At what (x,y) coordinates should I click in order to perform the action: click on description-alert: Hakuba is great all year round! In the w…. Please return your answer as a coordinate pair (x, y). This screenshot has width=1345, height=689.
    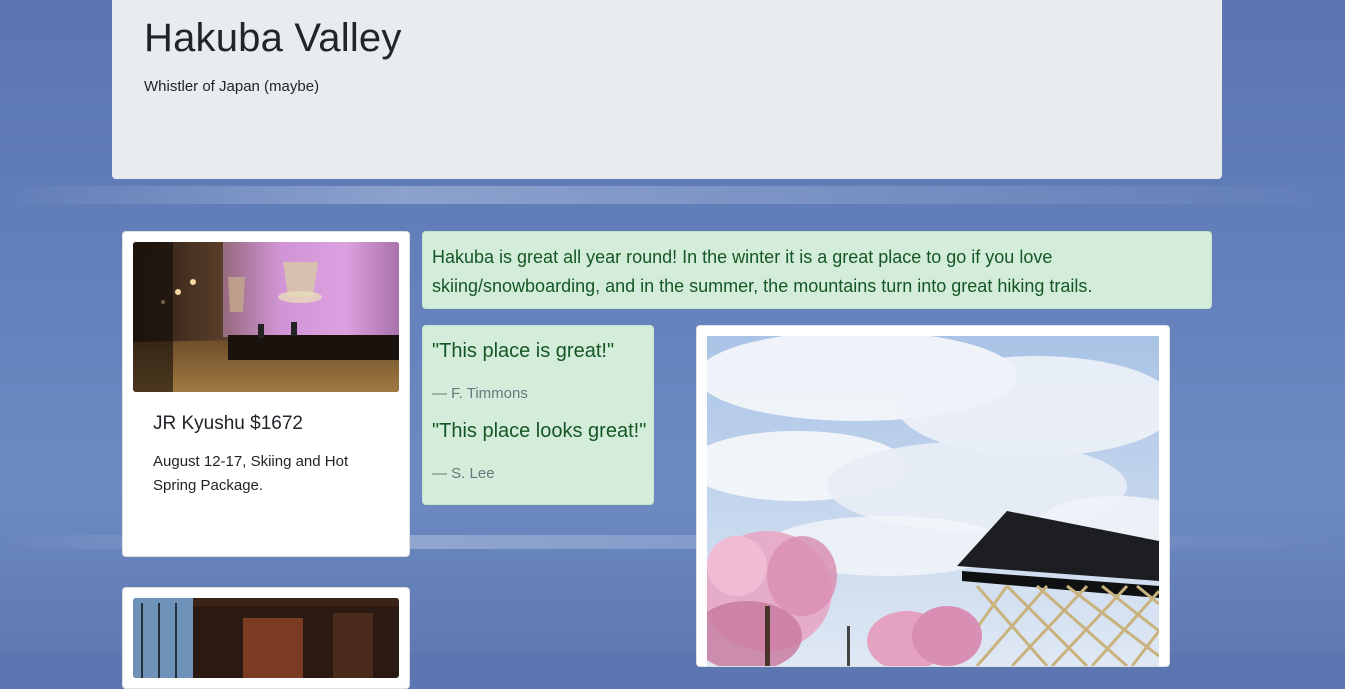
    Looking at the image, I should click on (817, 270).